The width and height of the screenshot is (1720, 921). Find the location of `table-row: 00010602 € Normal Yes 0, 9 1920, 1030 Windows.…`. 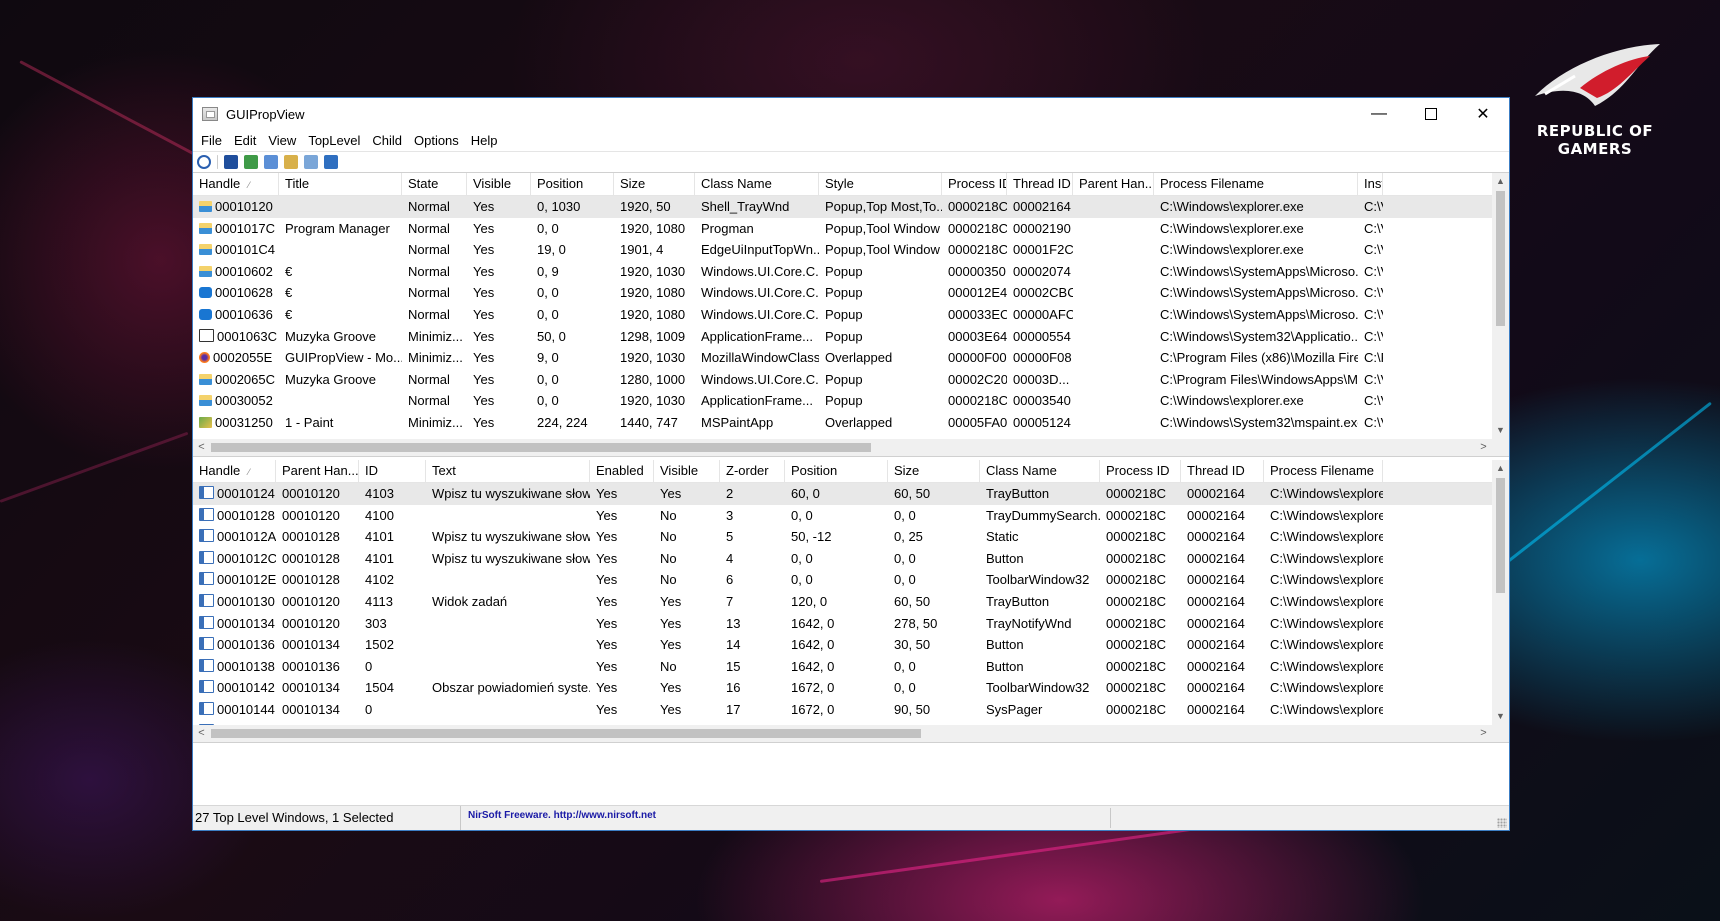

table-row: 00010602 € Normal Yes 0, 9 1920, 1030 Windows.… is located at coordinates (842, 272).